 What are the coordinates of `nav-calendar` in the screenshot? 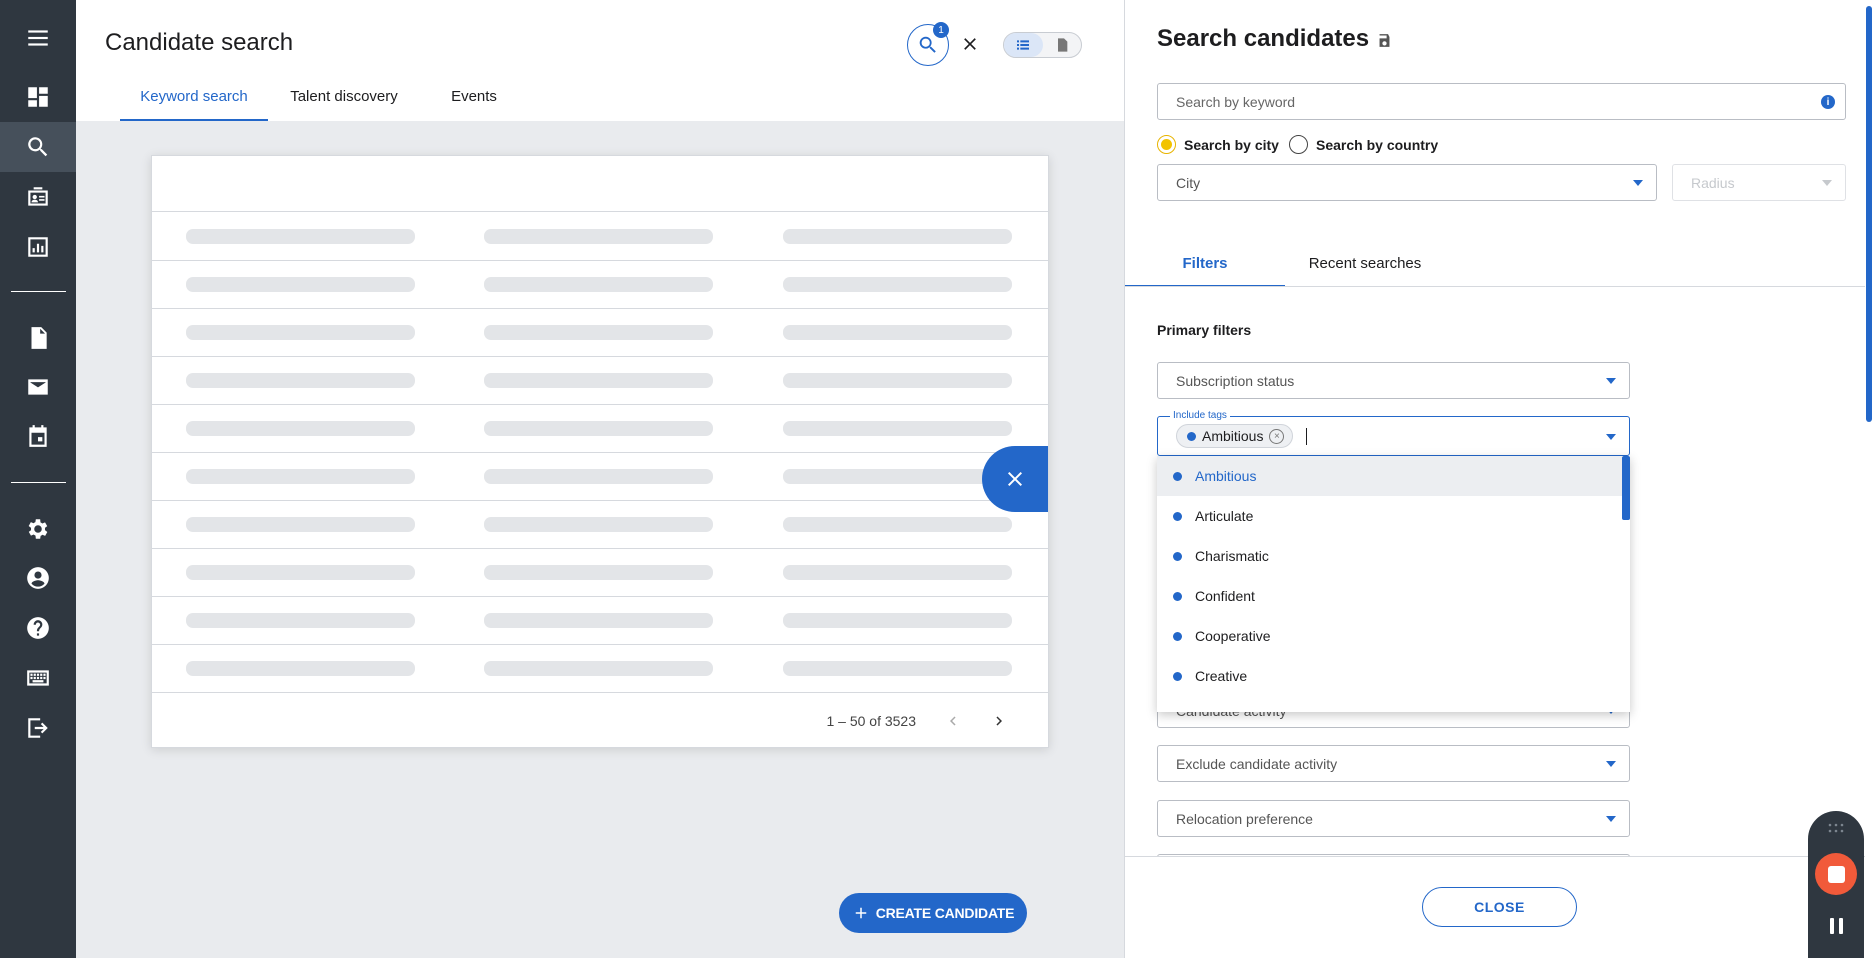 It's located at (38, 436).